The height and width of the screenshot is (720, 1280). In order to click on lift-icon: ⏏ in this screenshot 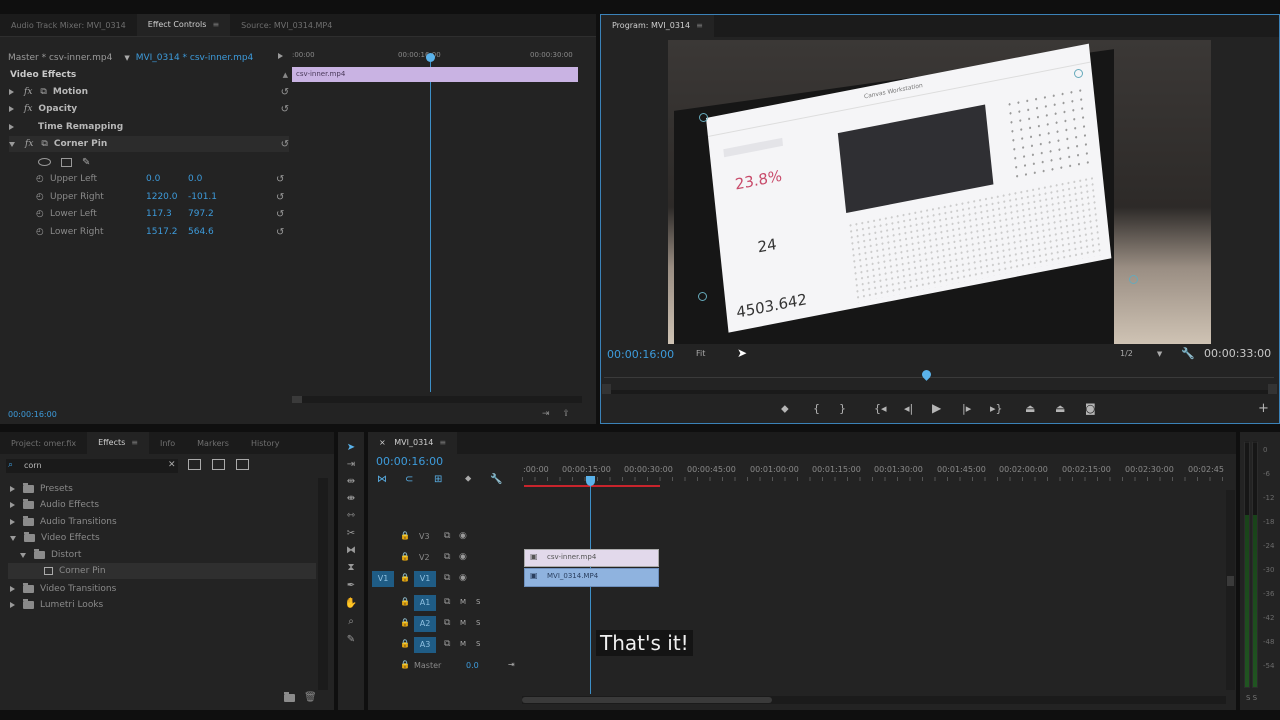, I will do `click(1030, 408)`.